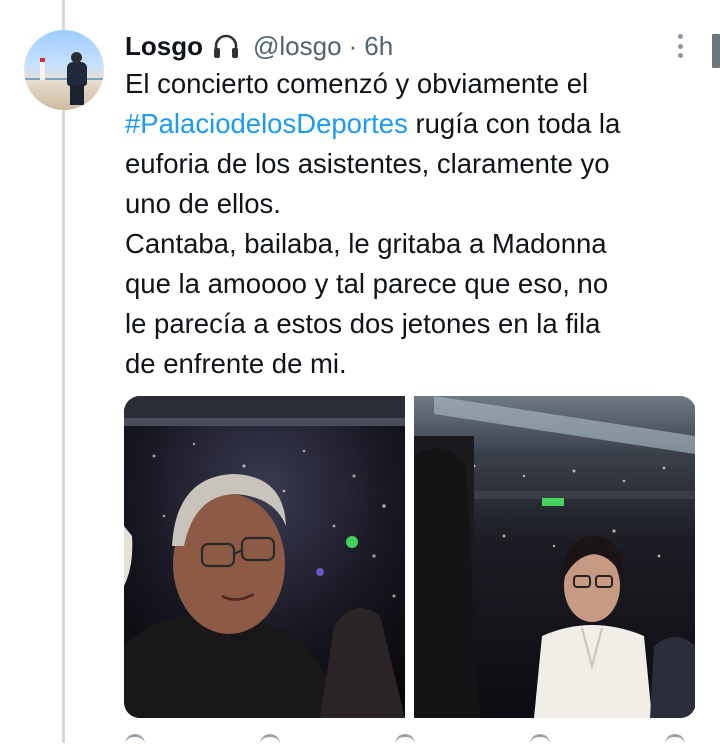 Image resolution: width=720 pixels, height=746 pixels. What do you see at coordinates (412, 124) in the screenshot?
I see `tweet-line: #PalaciodelosDeportes rugía con toda la` at bounding box center [412, 124].